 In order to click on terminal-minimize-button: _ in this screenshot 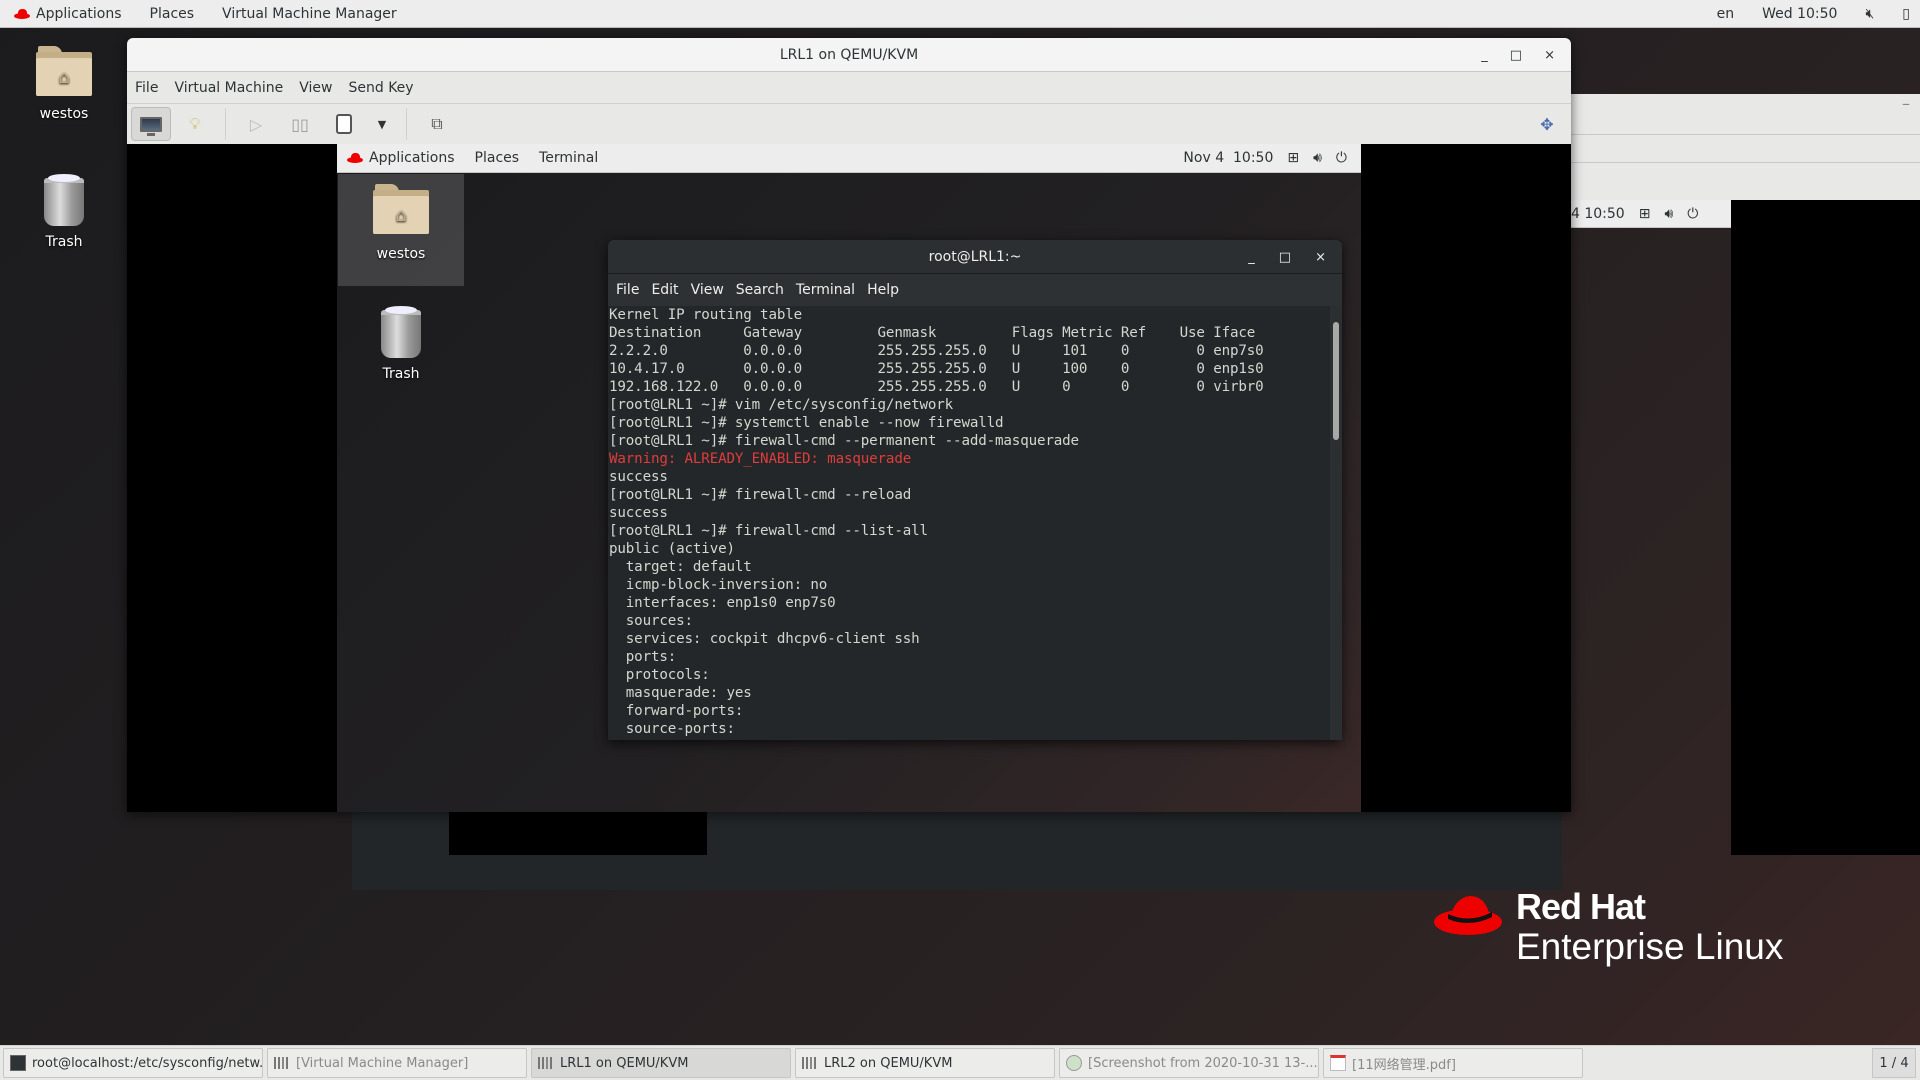, I will do `click(1251, 257)`.